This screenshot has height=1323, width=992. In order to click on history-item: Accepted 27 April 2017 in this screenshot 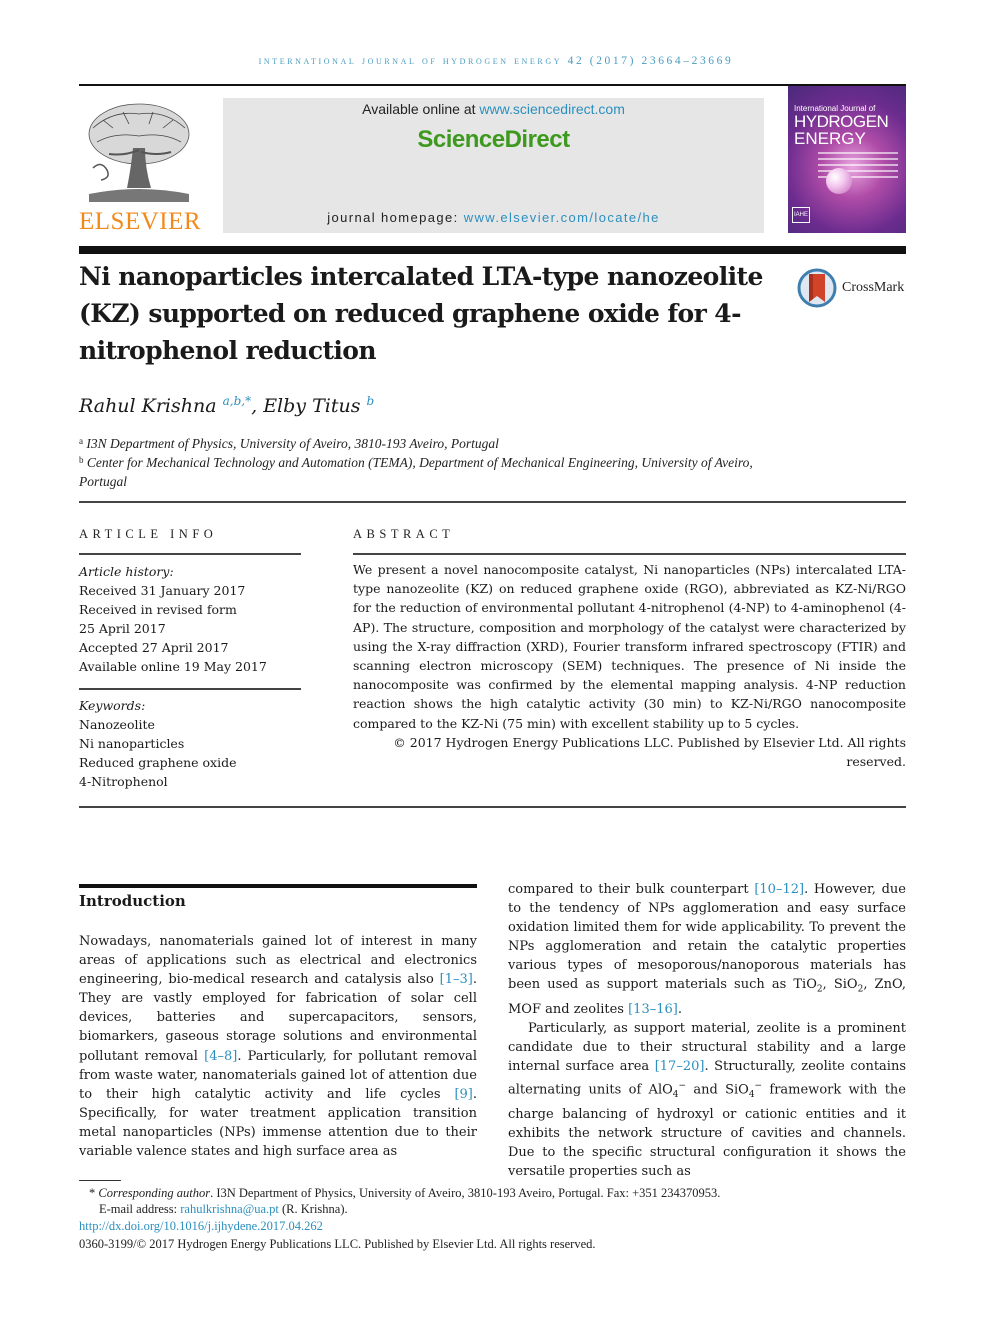, I will do `click(154, 647)`.